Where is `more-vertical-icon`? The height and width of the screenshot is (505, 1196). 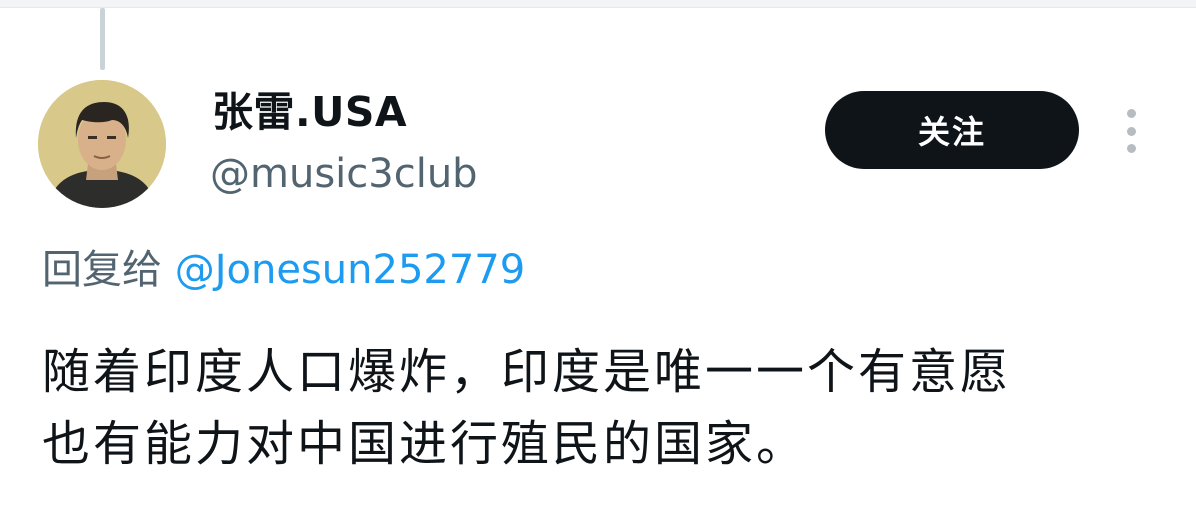 more-vertical-icon is located at coordinates (1131, 131).